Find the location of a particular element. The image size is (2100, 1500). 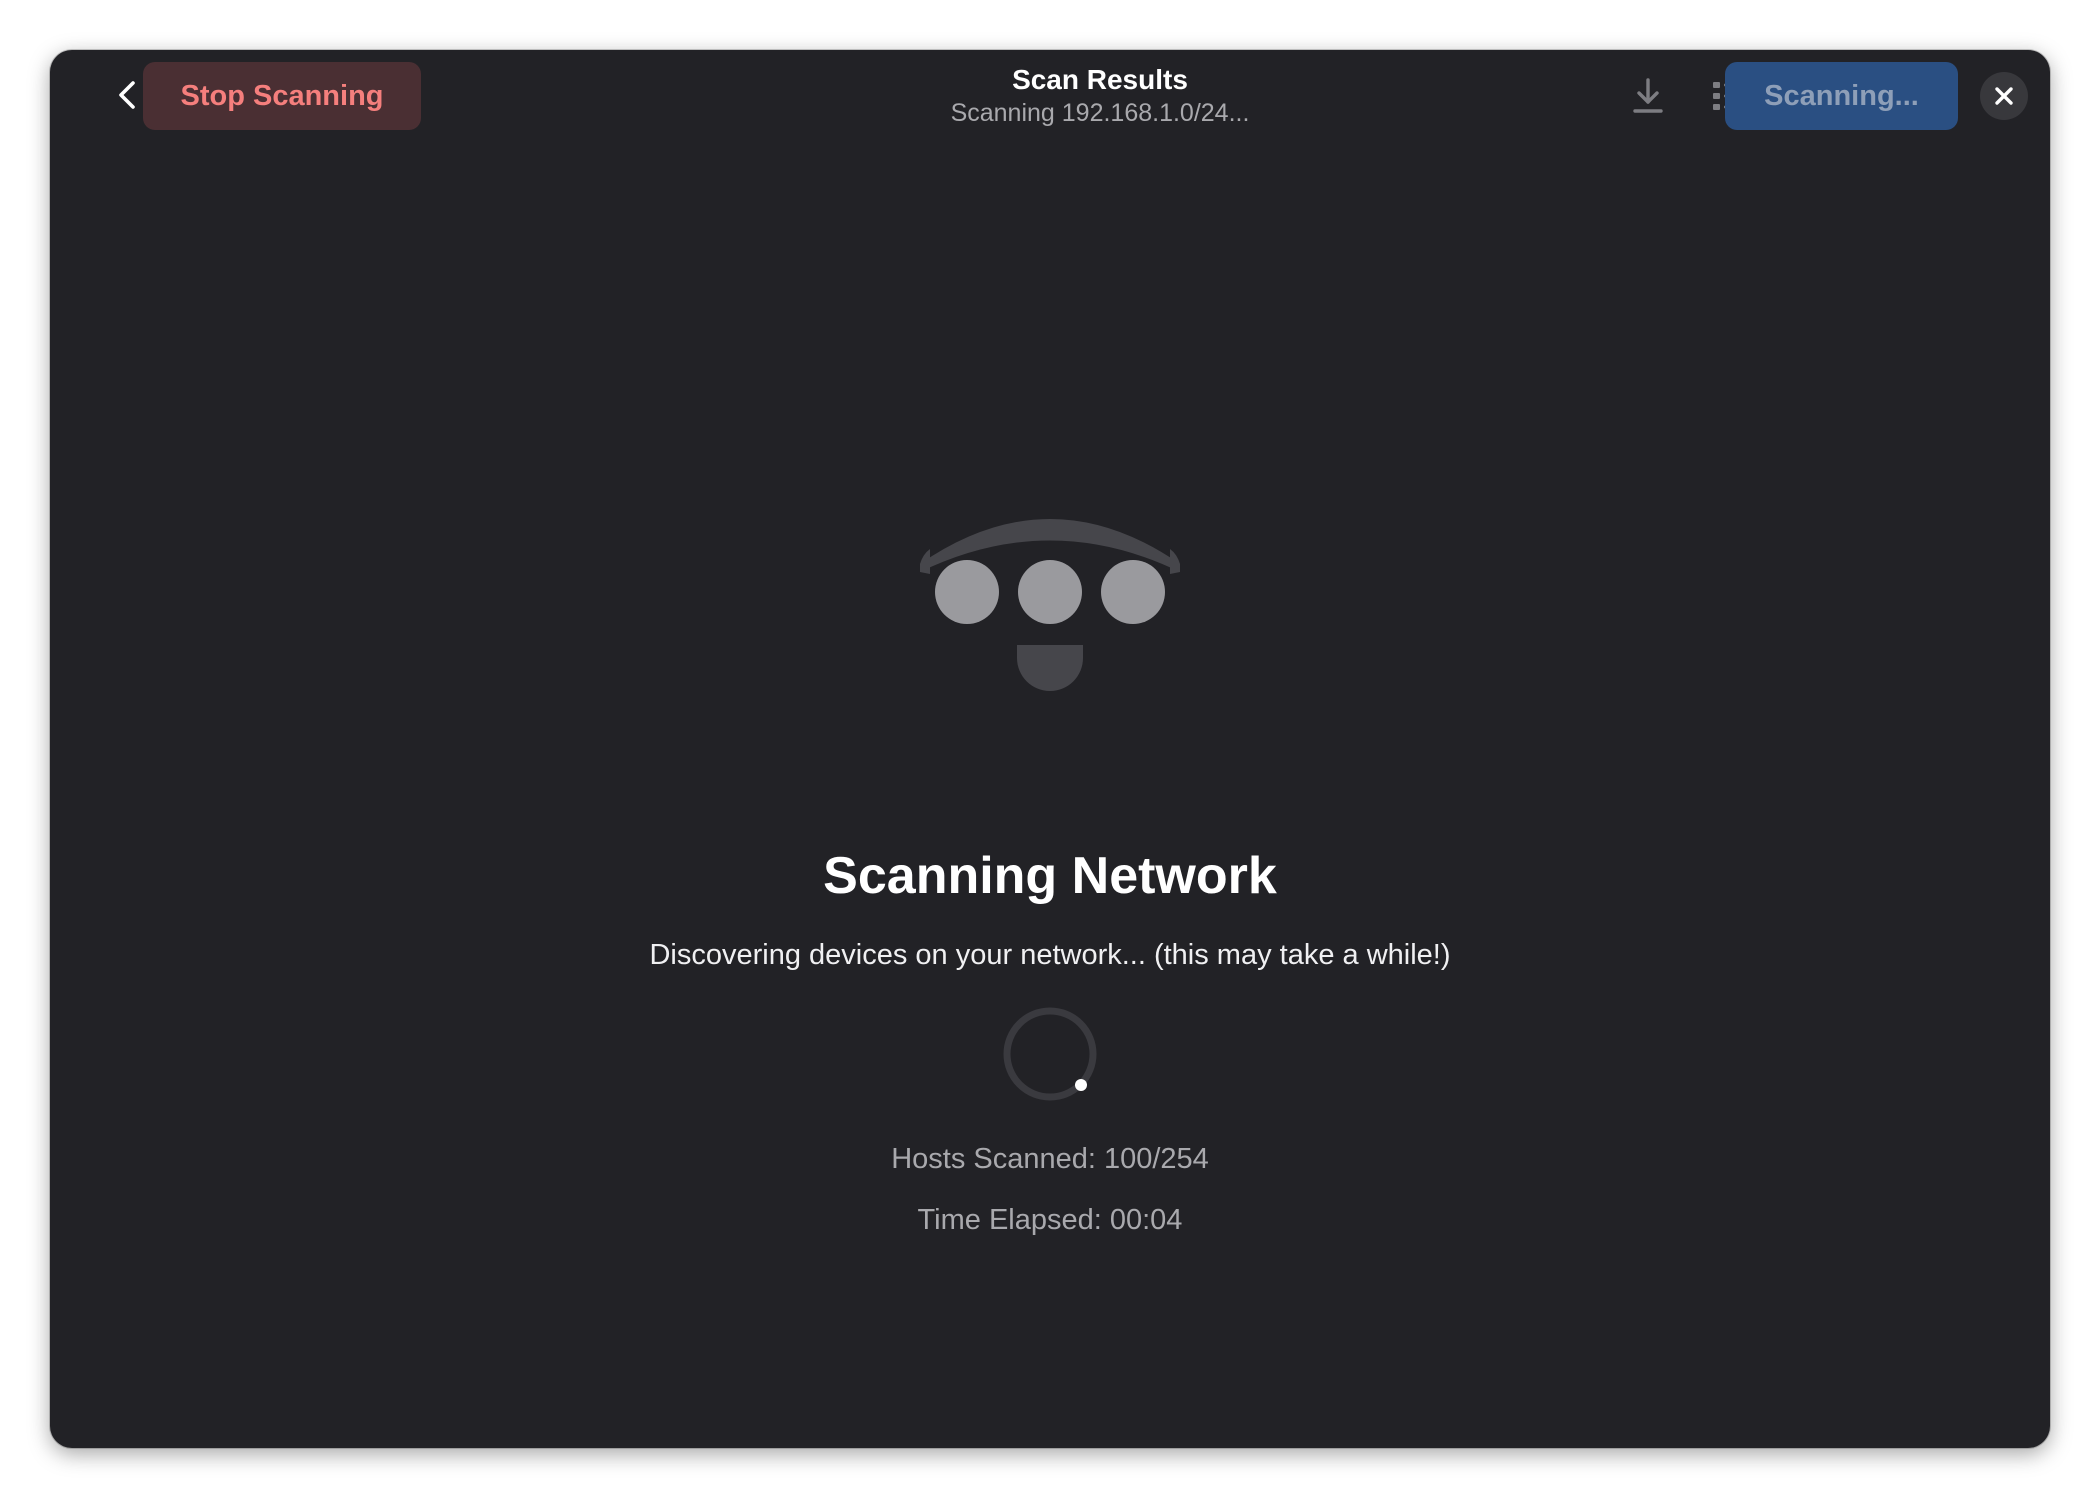

stop-scanning-label: Stop Scanning is located at coordinates (282, 95).